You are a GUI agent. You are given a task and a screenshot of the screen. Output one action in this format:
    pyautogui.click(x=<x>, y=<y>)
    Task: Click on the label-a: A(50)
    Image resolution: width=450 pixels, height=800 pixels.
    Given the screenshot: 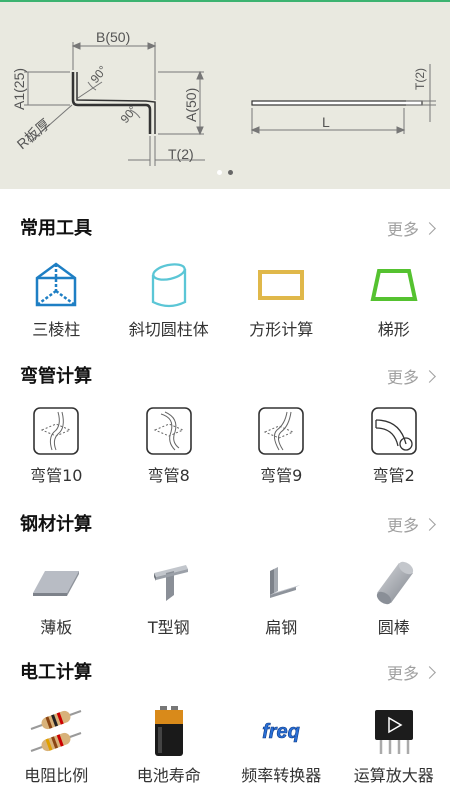 What is the action you would take?
    pyautogui.click(x=191, y=105)
    